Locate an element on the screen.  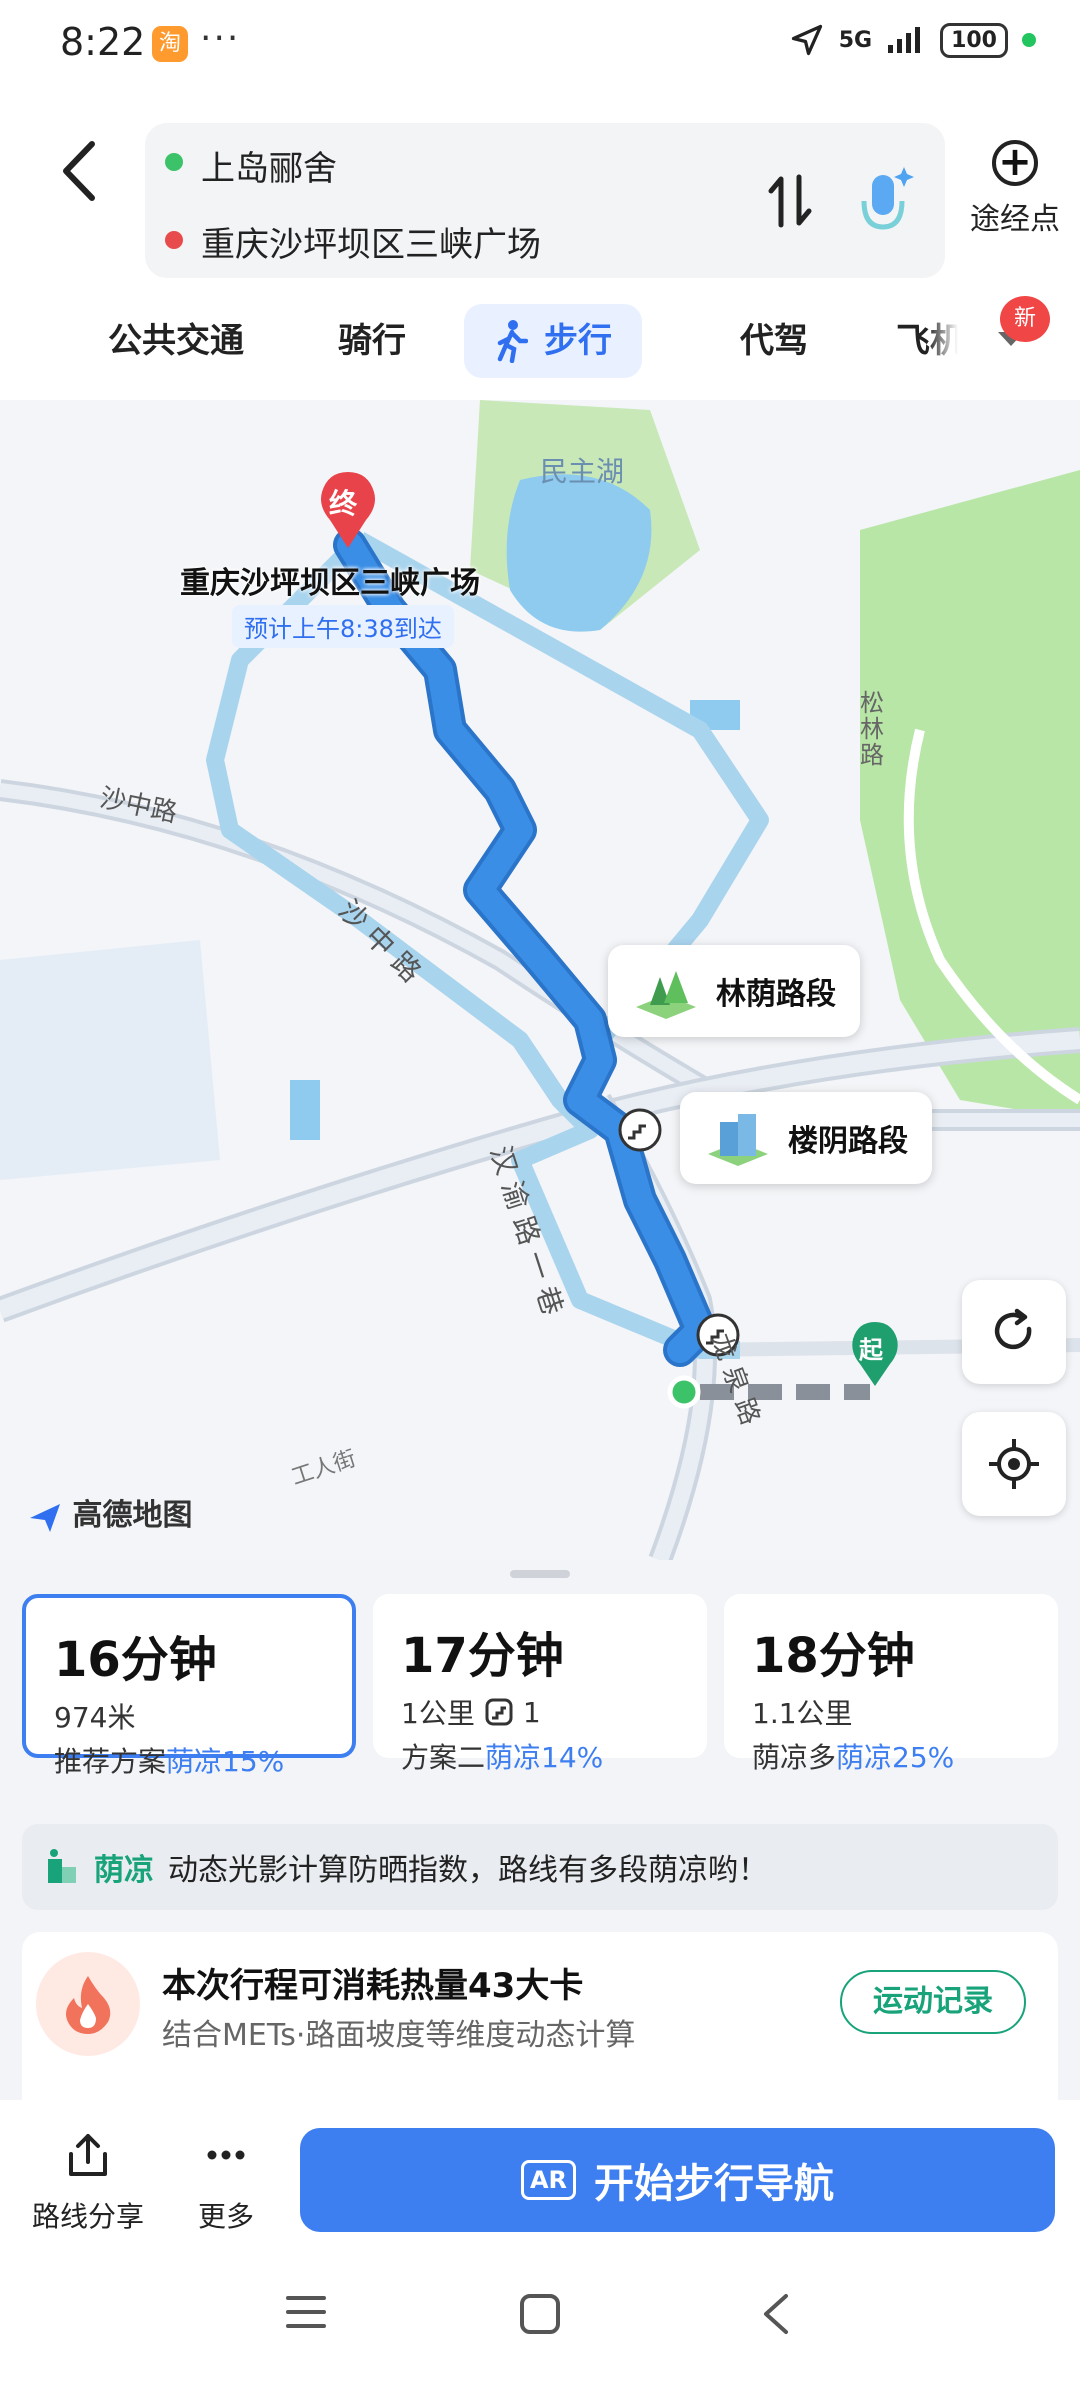
route-2-meta: 1公里 1 is located at coordinates (540, 1712).